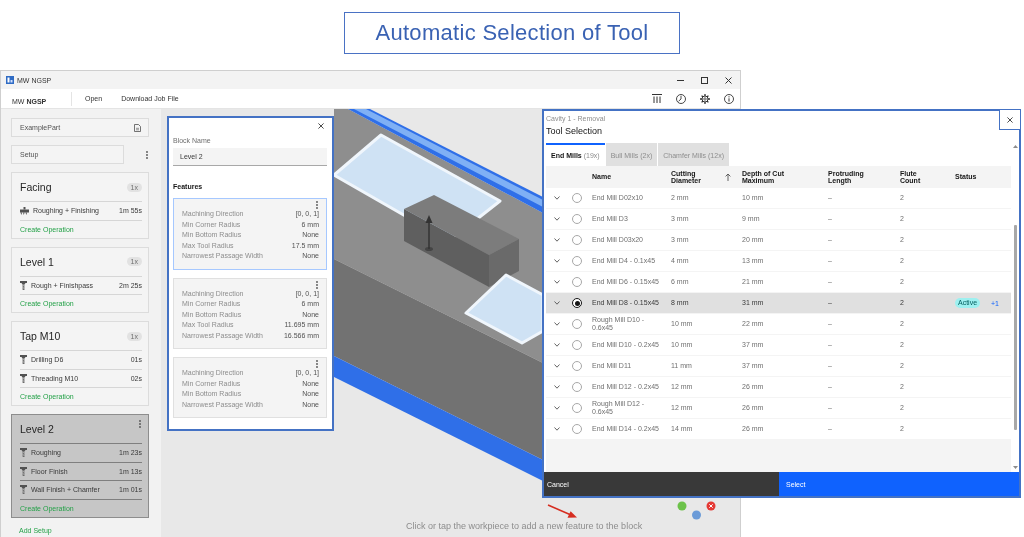 The width and height of the screenshot is (1024, 537). I want to click on sort-arrow-icon, so click(728, 177).